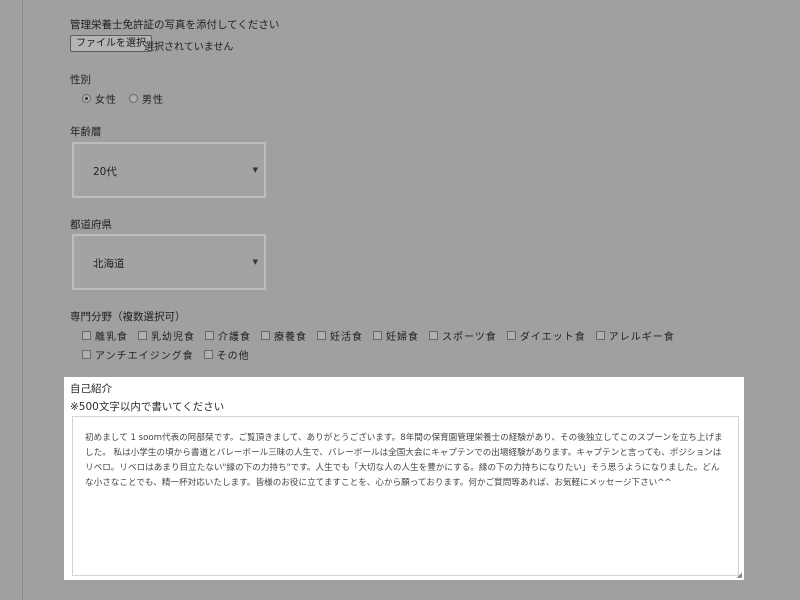 The height and width of the screenshot is (600, 800). What do you see at coordinates (106, 100) in the screenshot?
I see `gender-option-label: 女性` at bounding box center [106, 100].